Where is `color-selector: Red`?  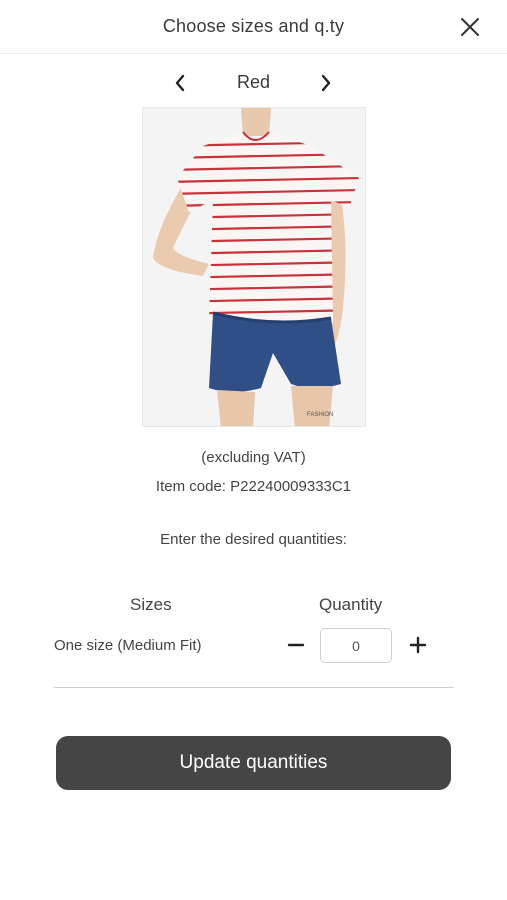 color-selector: Red is located at coordinates (253, 83).